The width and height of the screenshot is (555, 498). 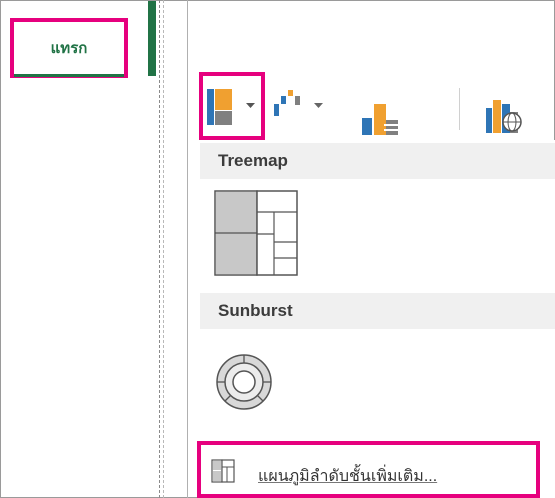 I want to click on treemap-option, so click(x=257, y=233).